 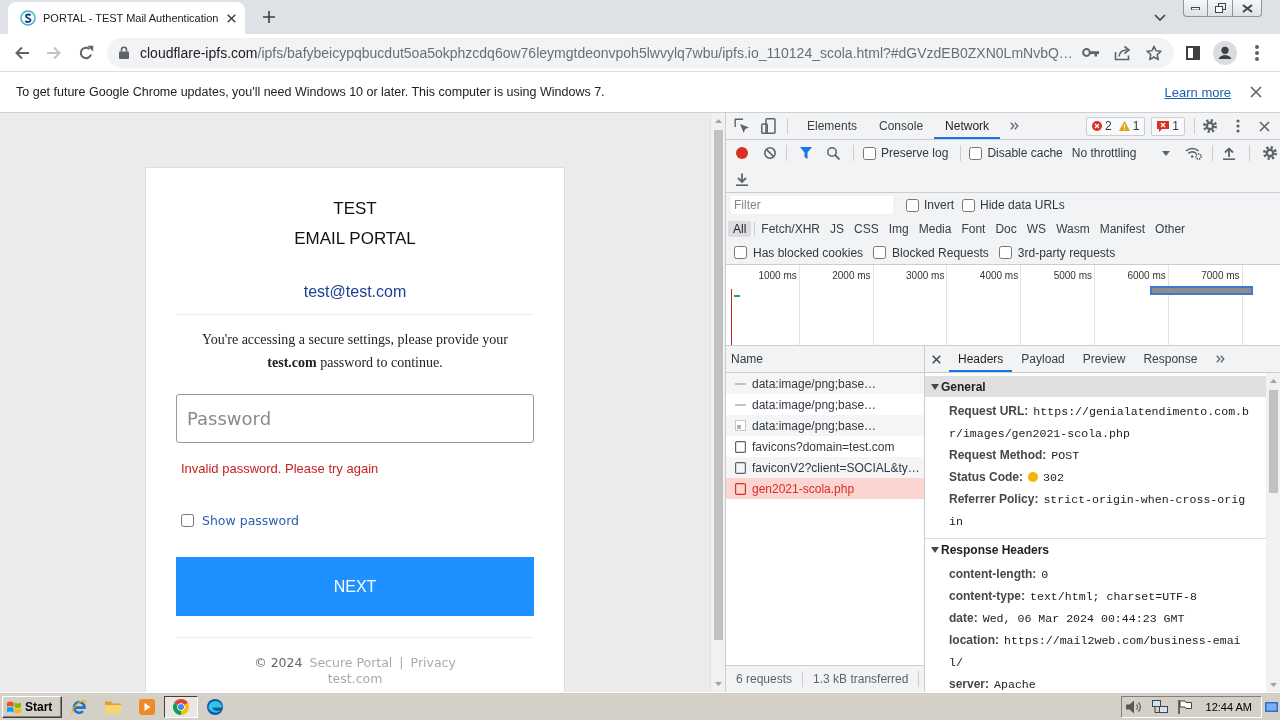 What do you see at coordinates (147, 706) in the screenshot?
I see `play-tile-icon` at bounding box center [147, 706].